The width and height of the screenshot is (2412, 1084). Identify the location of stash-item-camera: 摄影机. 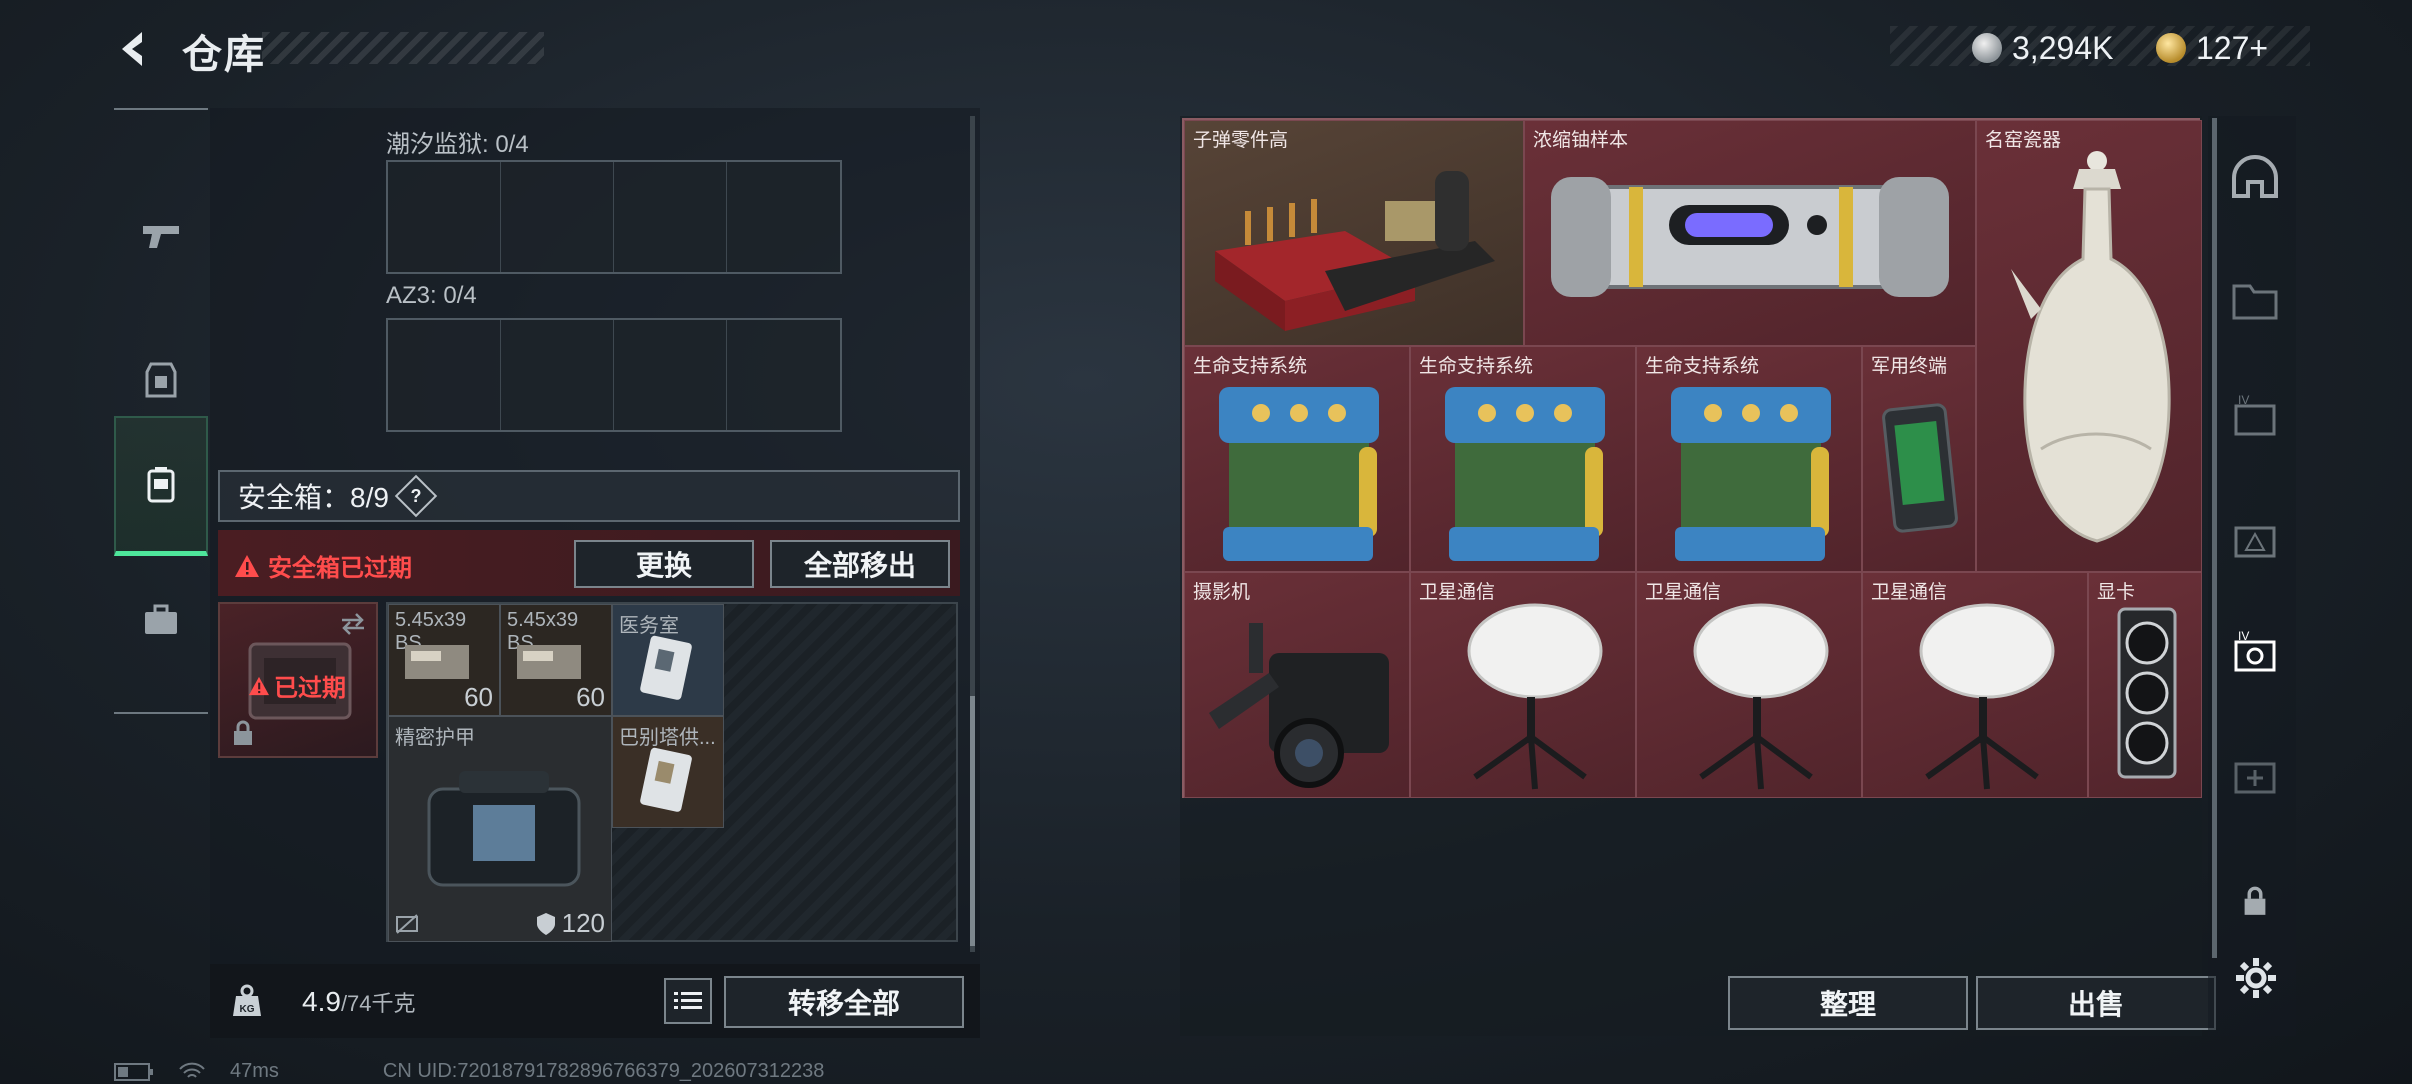
(1297, 685).